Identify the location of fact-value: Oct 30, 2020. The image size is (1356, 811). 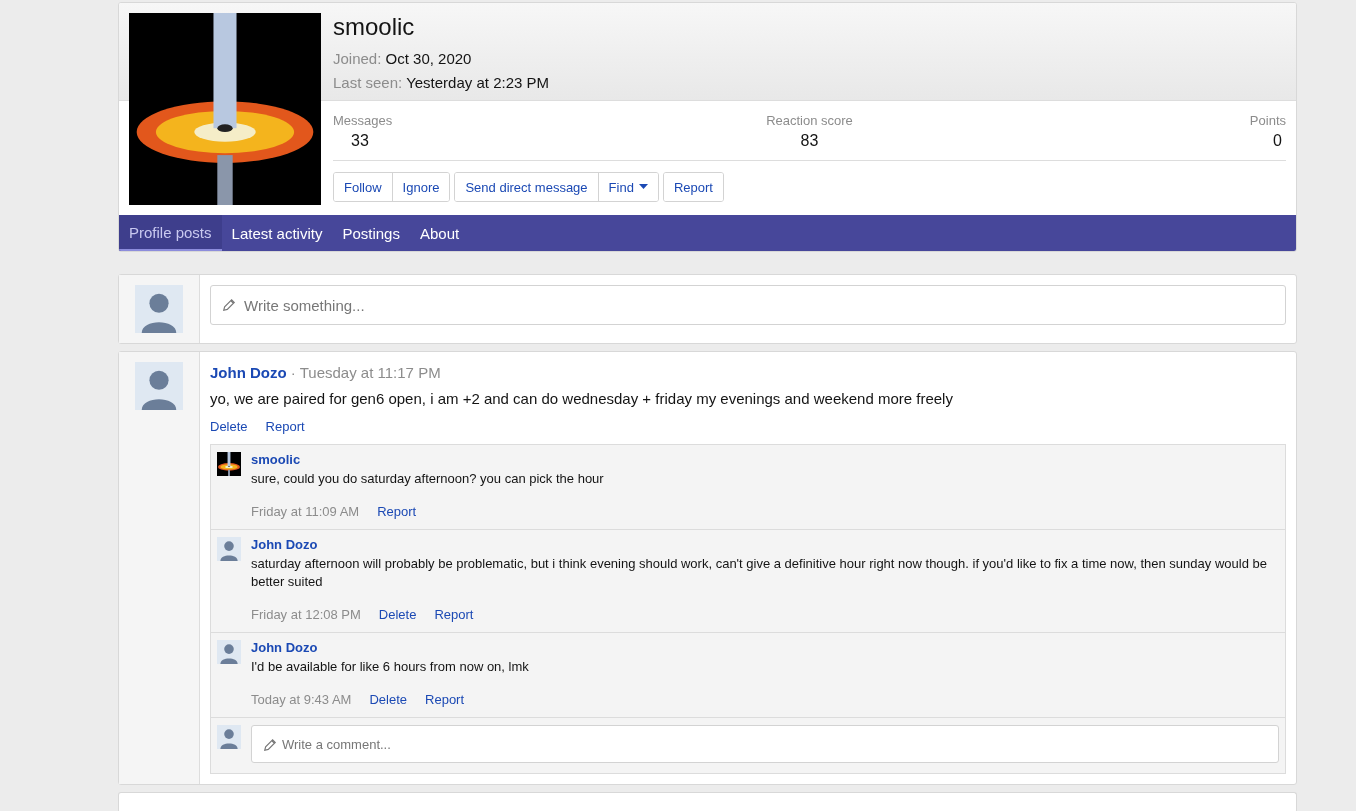
(428, 58).